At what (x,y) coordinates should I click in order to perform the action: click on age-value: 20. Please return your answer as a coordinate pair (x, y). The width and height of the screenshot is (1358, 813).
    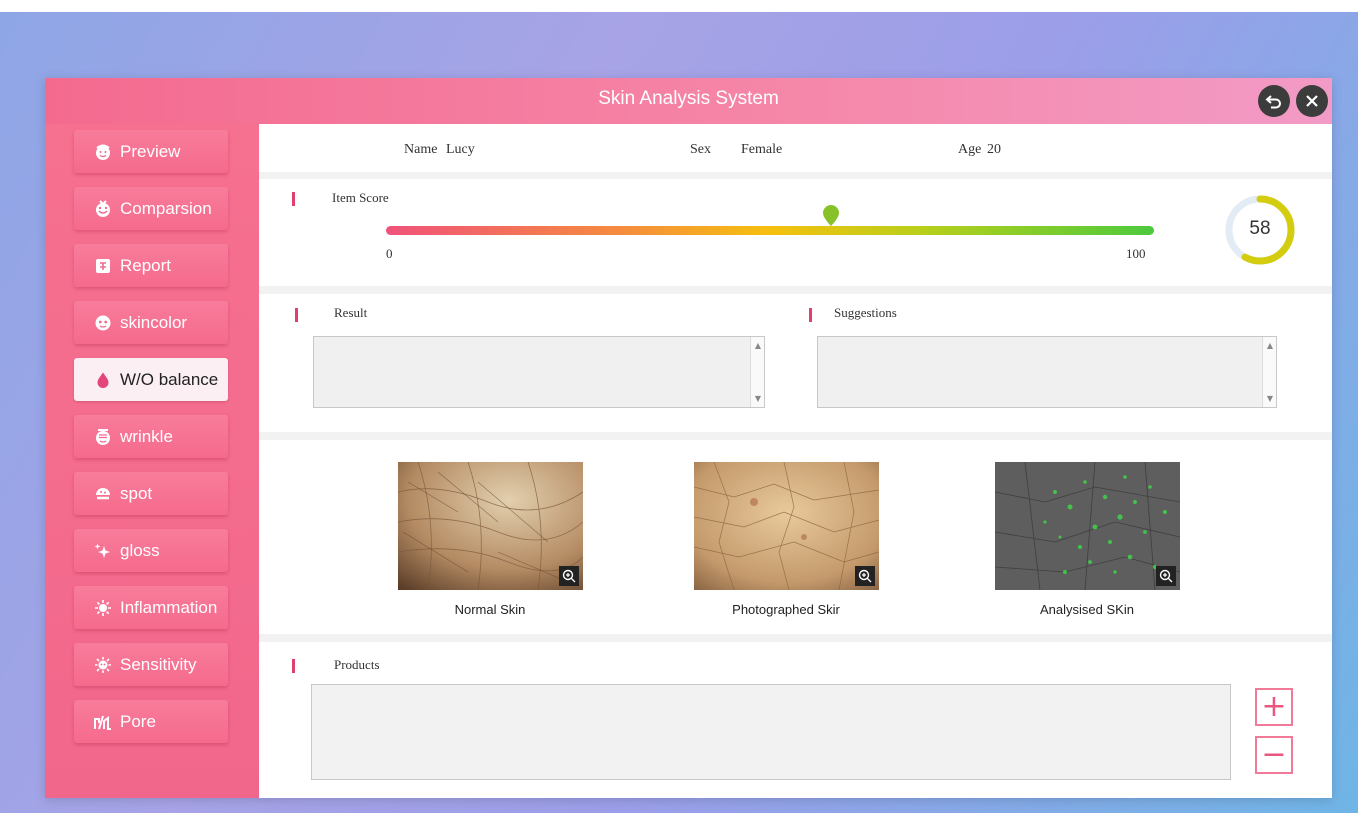
    Looking at the image, I should click on (994, 149).